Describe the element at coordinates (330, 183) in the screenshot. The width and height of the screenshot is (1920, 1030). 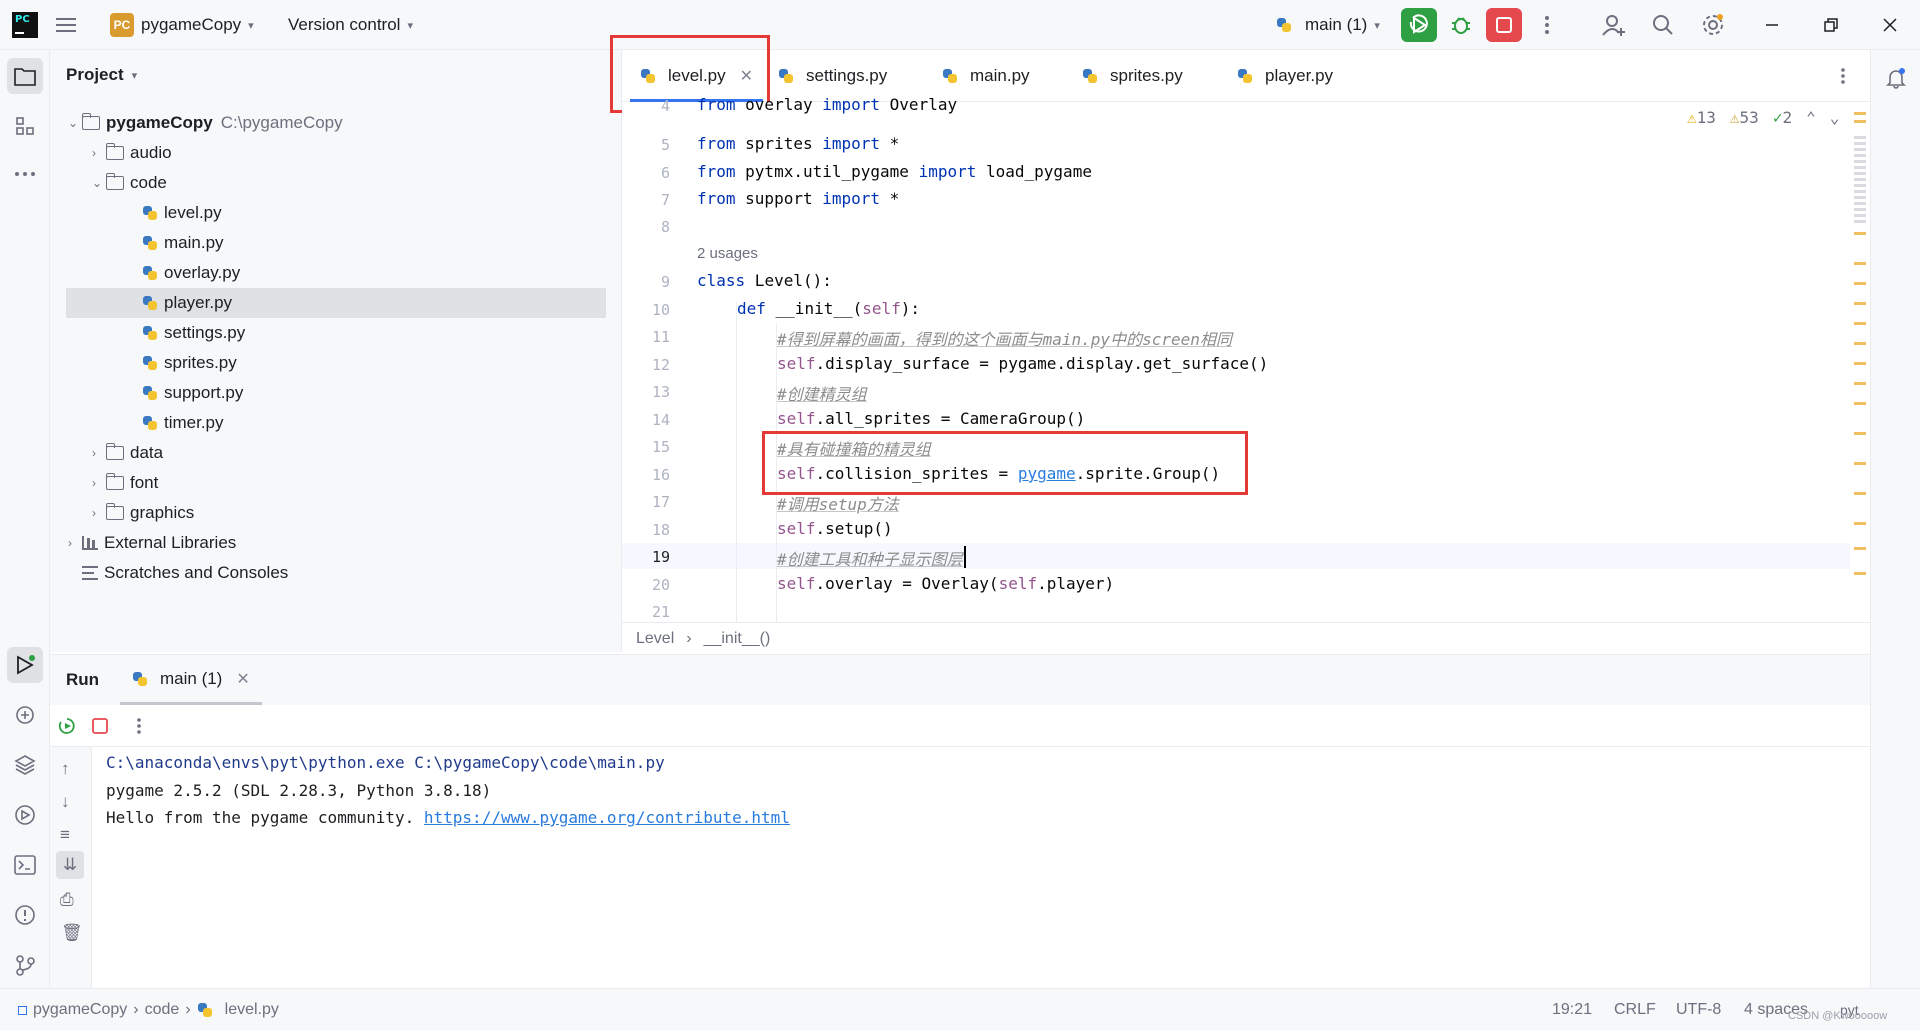
I see `tree-item-code: ⌄ code` at that location.